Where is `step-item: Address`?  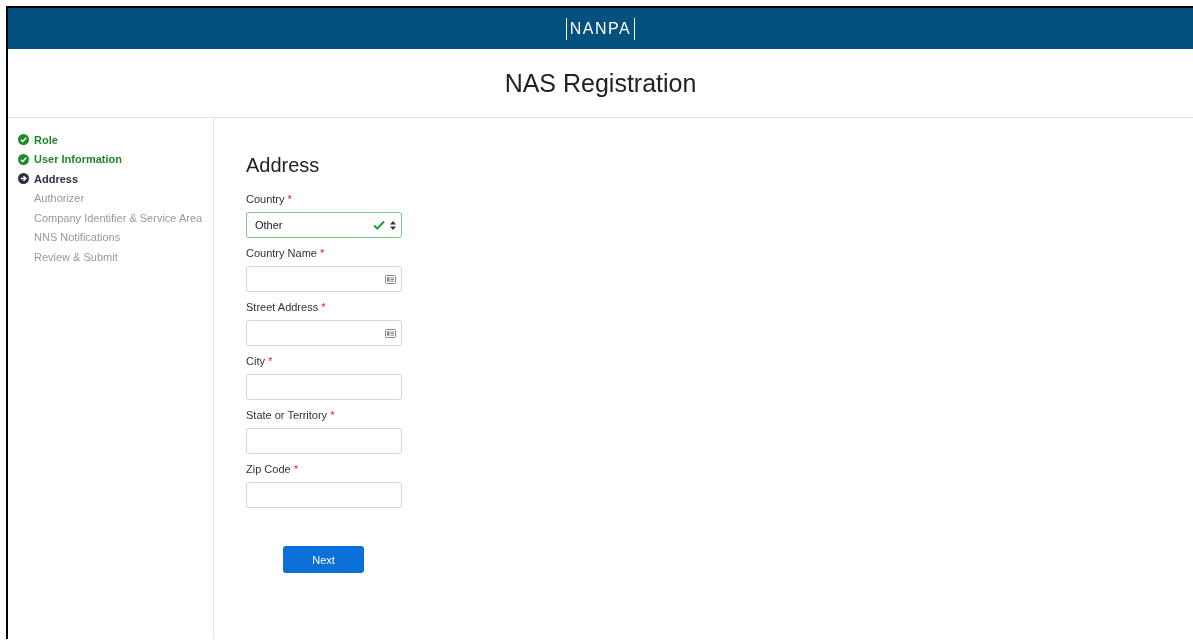
step-item: Address is located at coordinates (115, 179).